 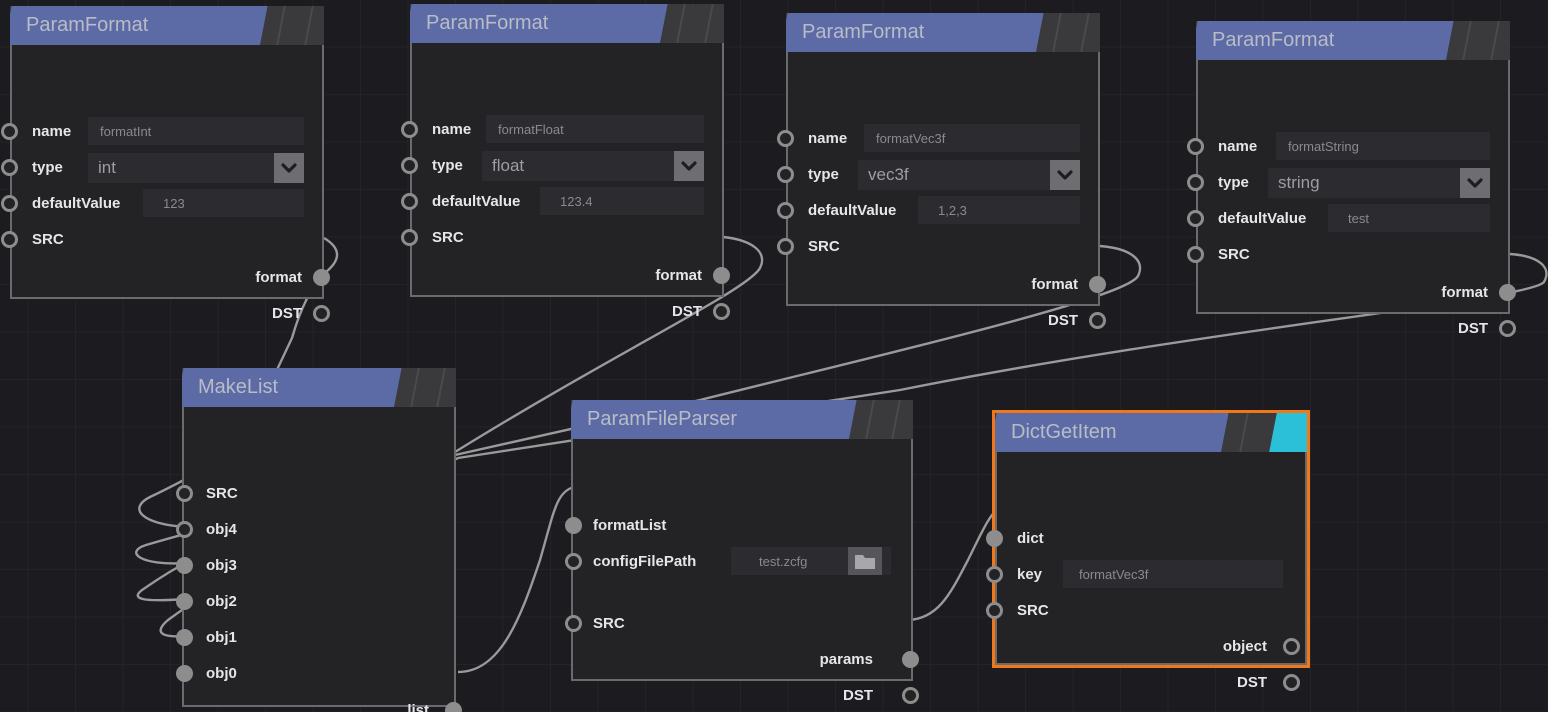 I want to click on port-in-obj3, so click(x=184, y=565).